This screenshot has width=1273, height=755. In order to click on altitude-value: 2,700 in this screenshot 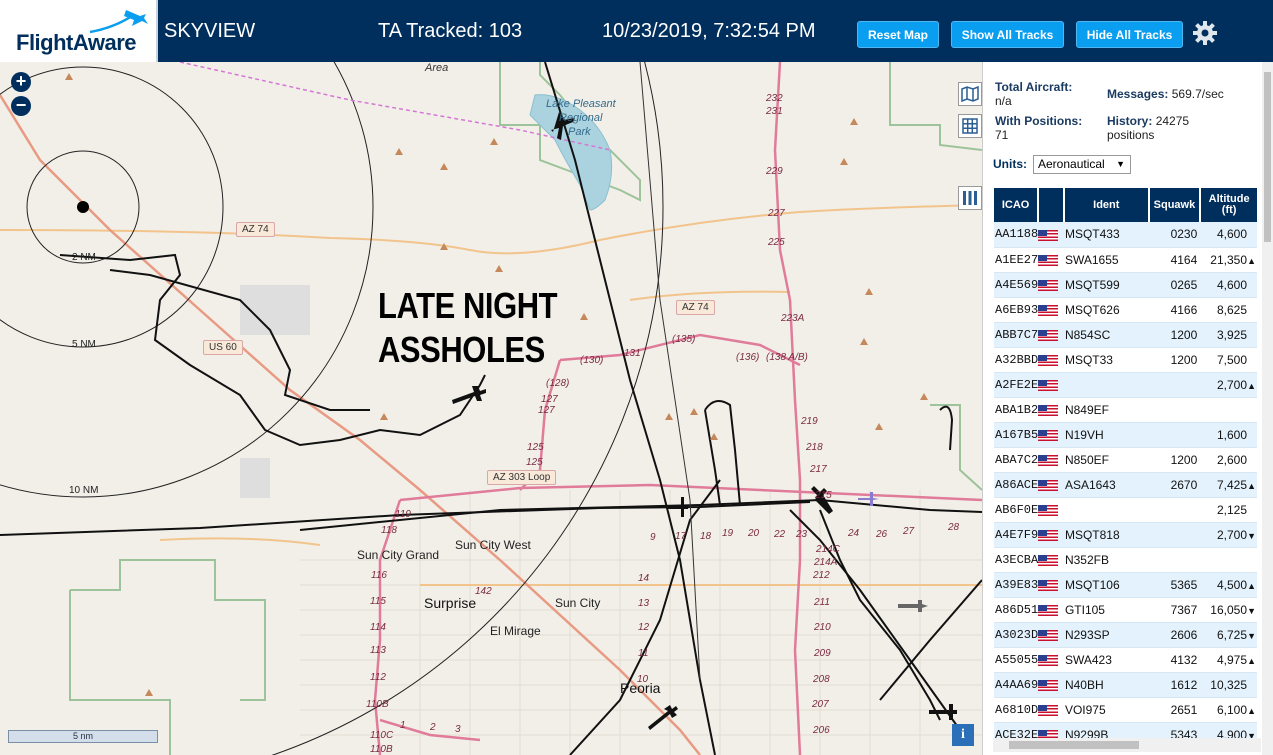, I will do `click(1231, 534)`.